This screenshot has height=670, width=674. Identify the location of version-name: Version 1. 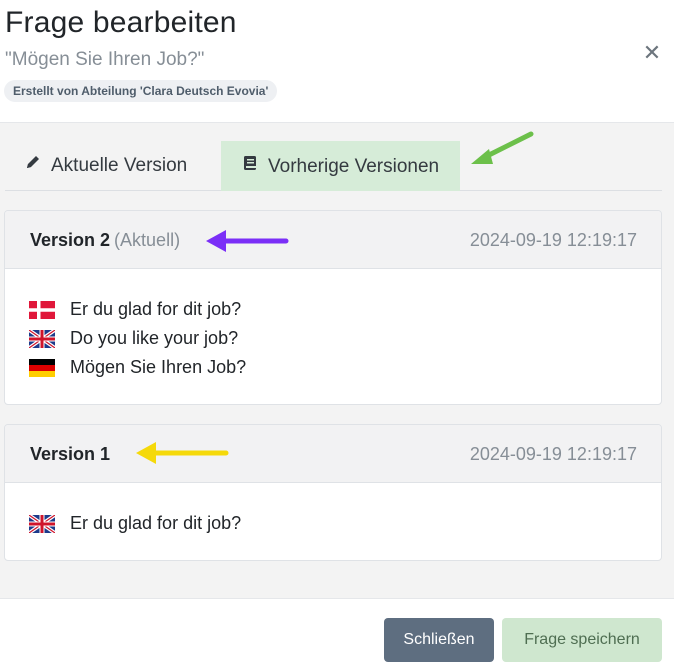
(70, 454).